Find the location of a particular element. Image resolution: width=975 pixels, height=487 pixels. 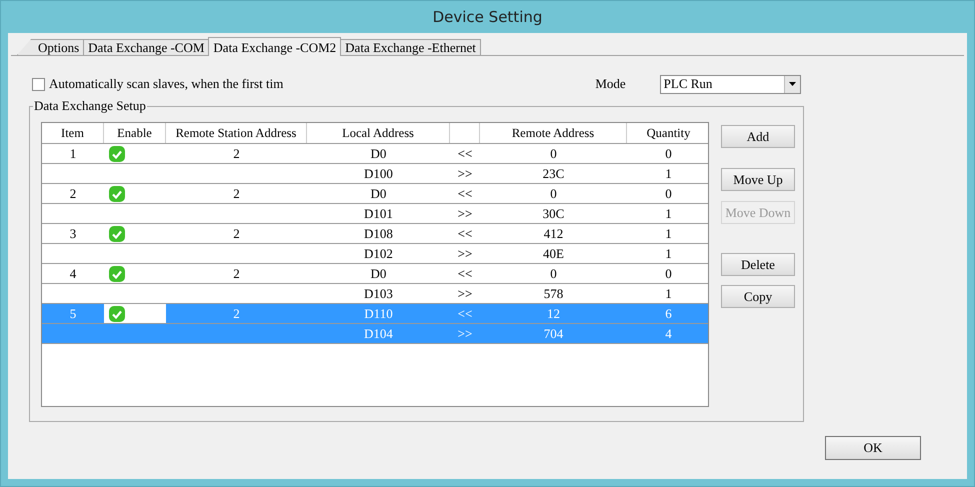

column-header: Enable is located at coordinates (135, 133).